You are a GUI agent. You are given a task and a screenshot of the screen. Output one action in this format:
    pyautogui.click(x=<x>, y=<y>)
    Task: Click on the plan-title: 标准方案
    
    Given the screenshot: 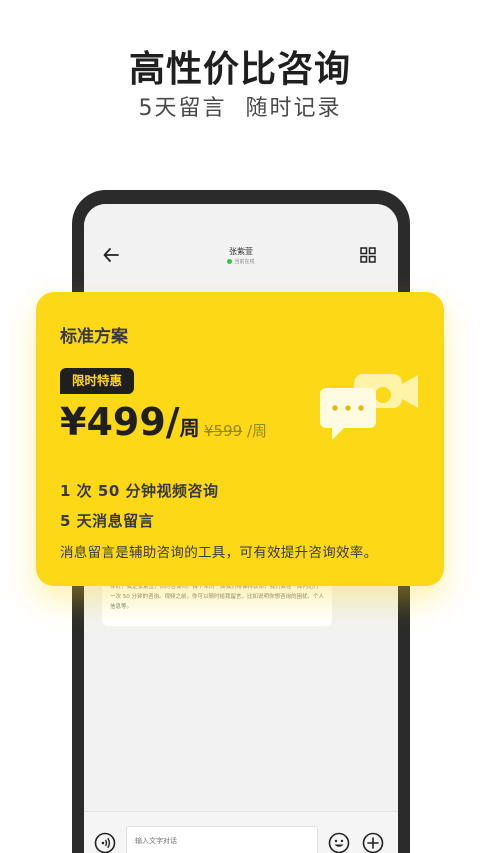 What is the action you would take?
    pyautogui.click(x=94, y=337)
    